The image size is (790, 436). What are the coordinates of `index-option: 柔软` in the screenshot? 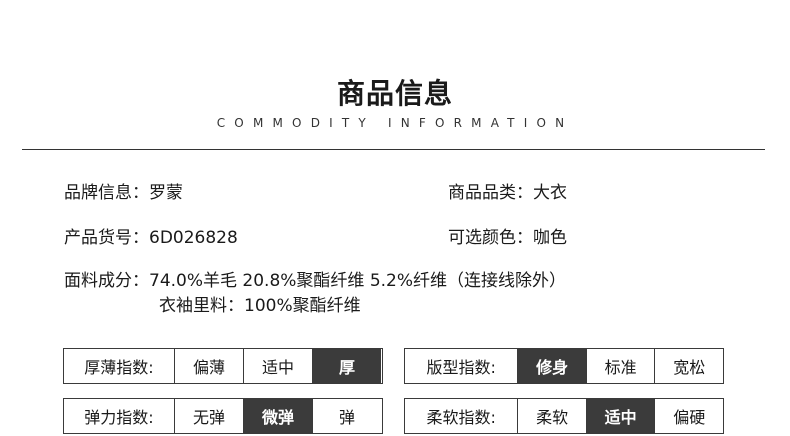 It's located at (551, 416).